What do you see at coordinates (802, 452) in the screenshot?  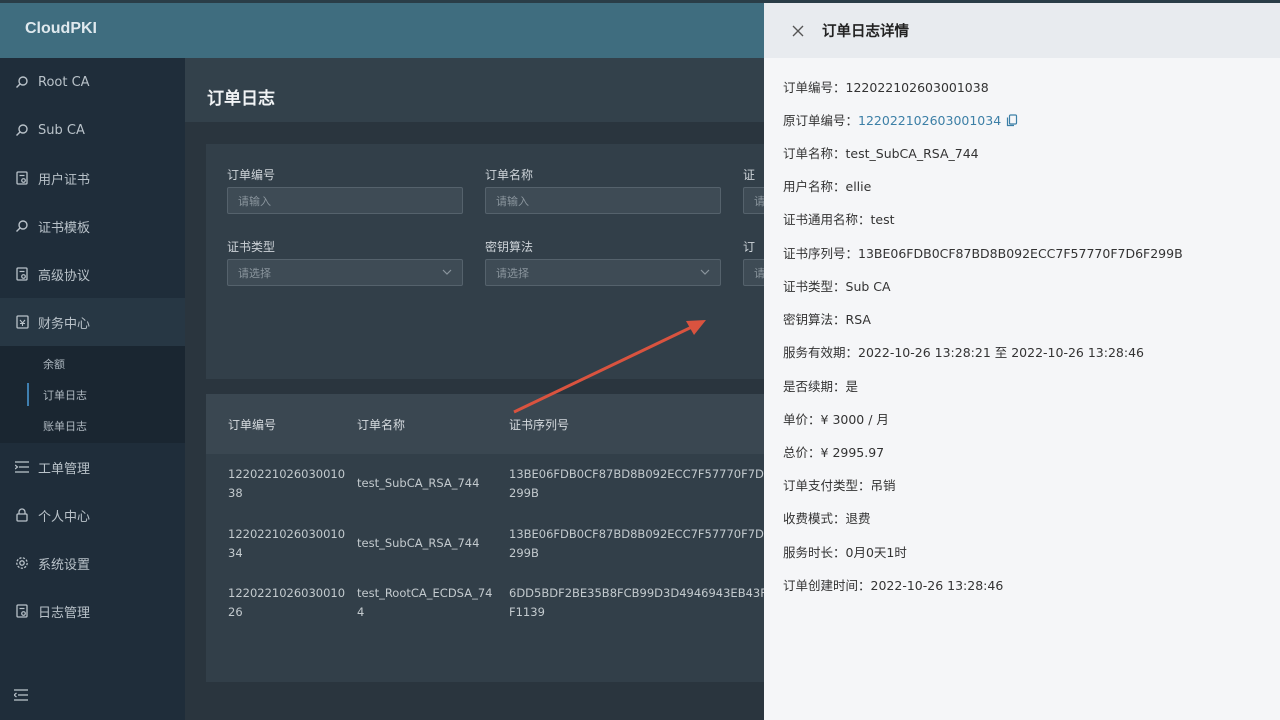 I see `detail-key: 总价：` at bounding box center [802, 452].